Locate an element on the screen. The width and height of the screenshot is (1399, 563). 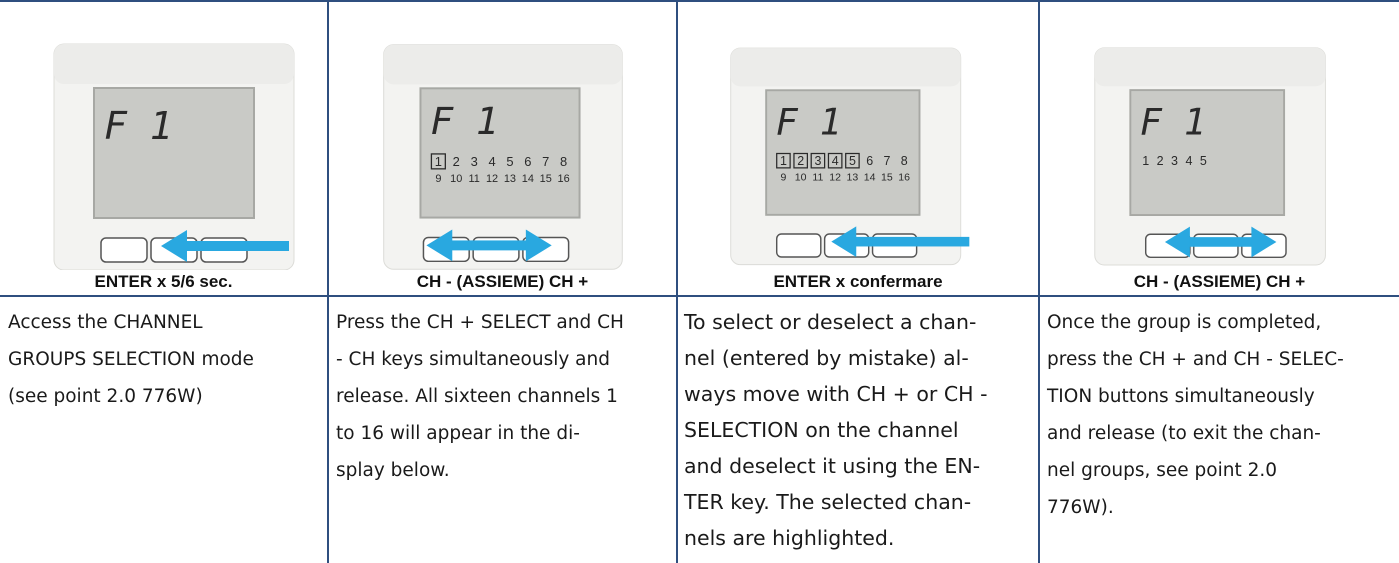
top-border is located at coordinates (699, 1).